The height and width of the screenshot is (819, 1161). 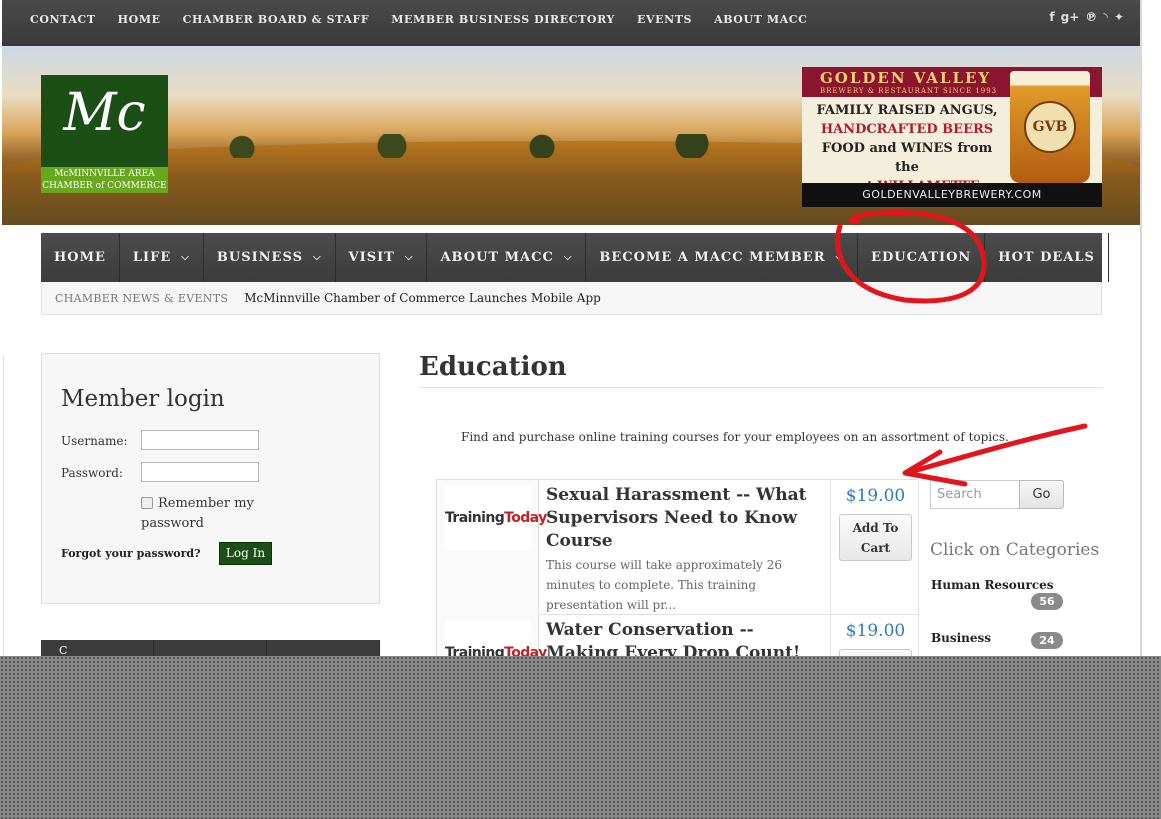 I want to click on remember-label: Remember my password, so click(x=197, y=513).